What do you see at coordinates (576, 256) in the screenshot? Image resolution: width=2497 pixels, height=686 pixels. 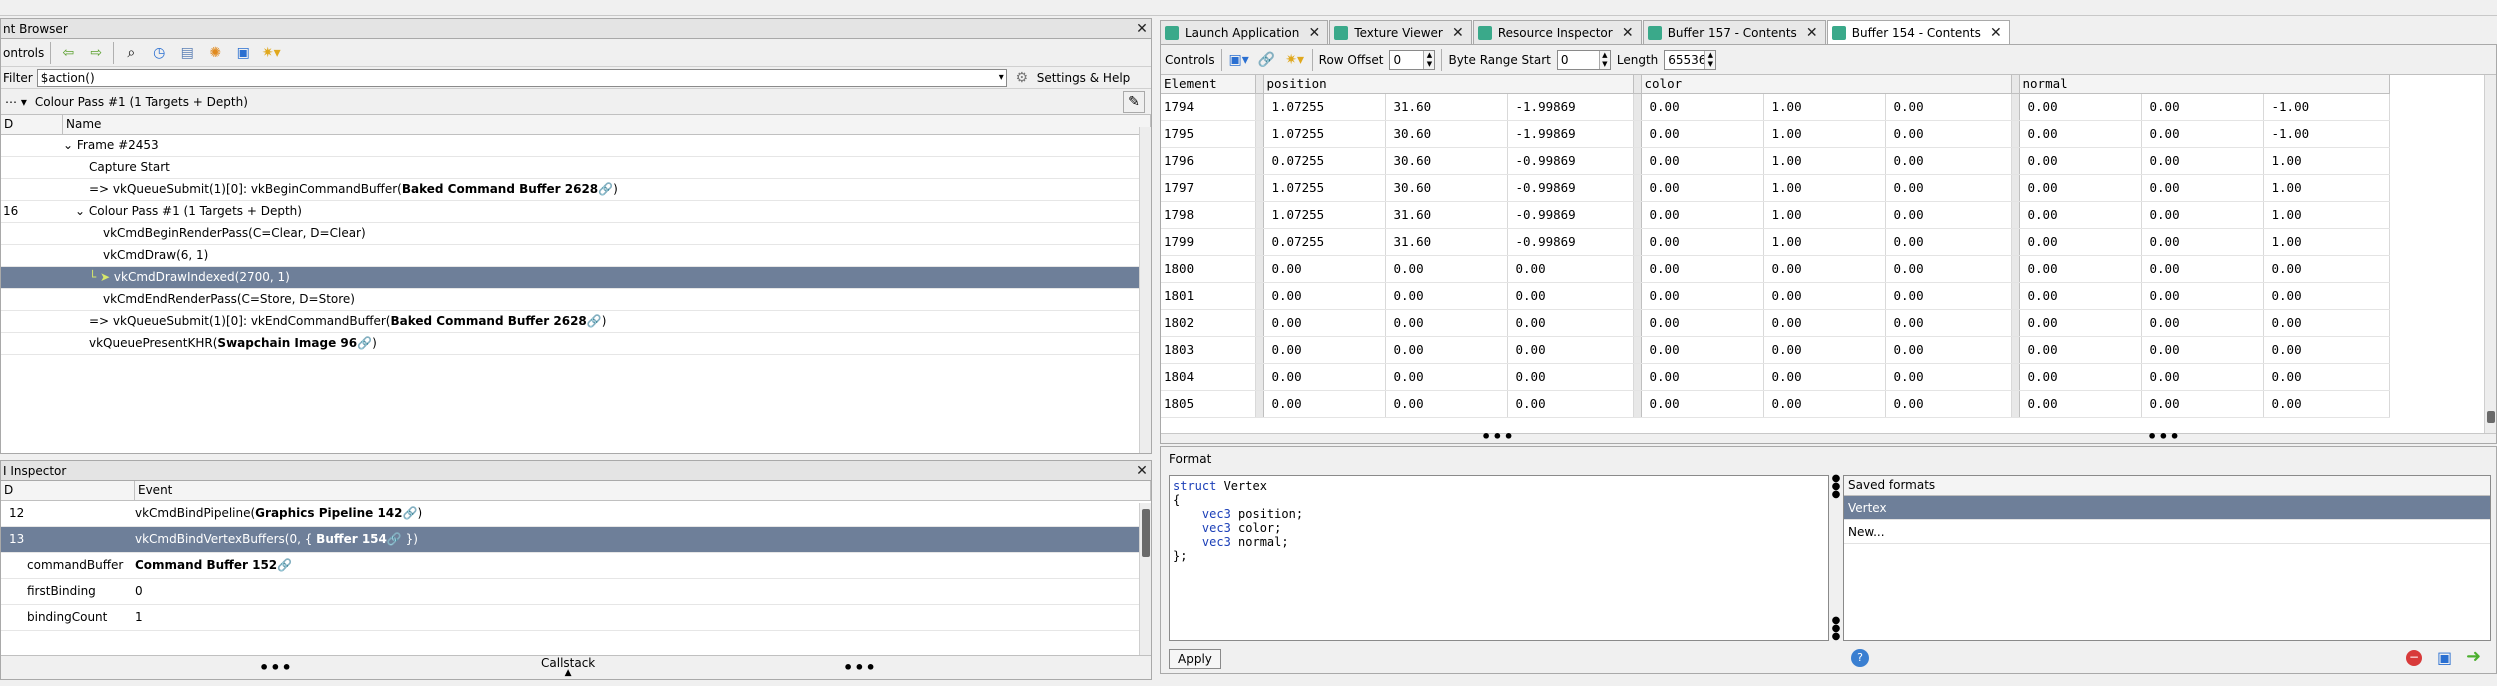 I see `tree-row: vkCmdDraw(6, 1)` at bounding box center [576, 256].